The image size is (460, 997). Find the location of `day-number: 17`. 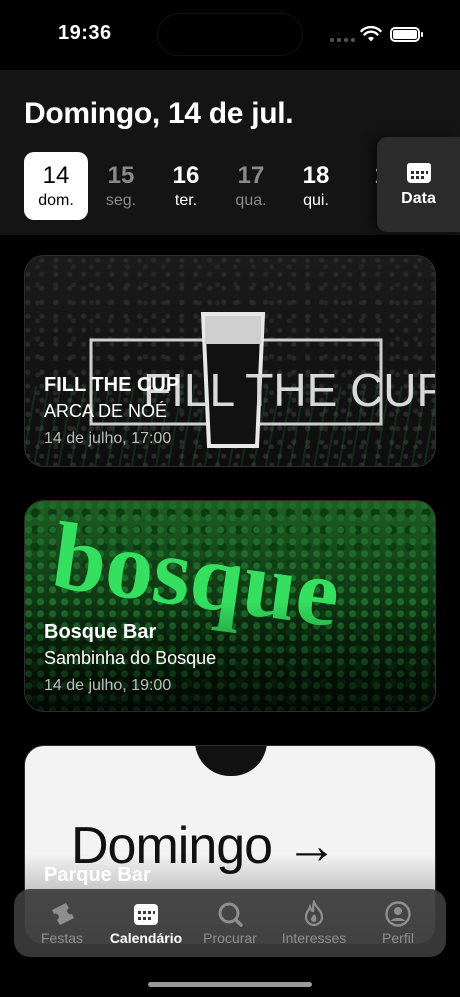

day-number: 17 is located at coordinates (251, 175).